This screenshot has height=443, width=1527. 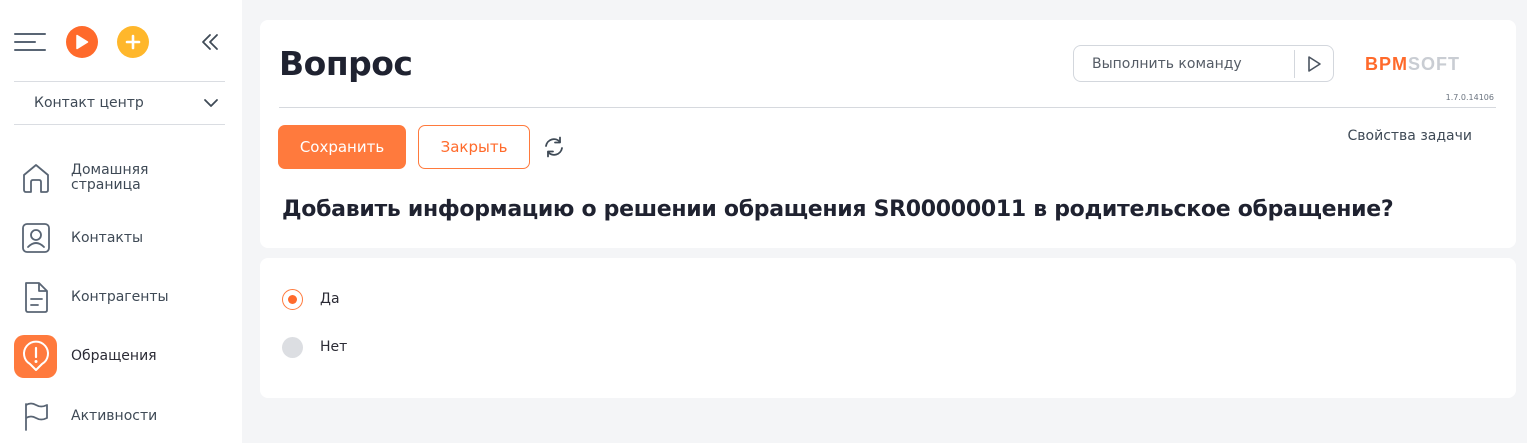 I want to click on answer-option-no: Нет, so click(x=314, y=347).